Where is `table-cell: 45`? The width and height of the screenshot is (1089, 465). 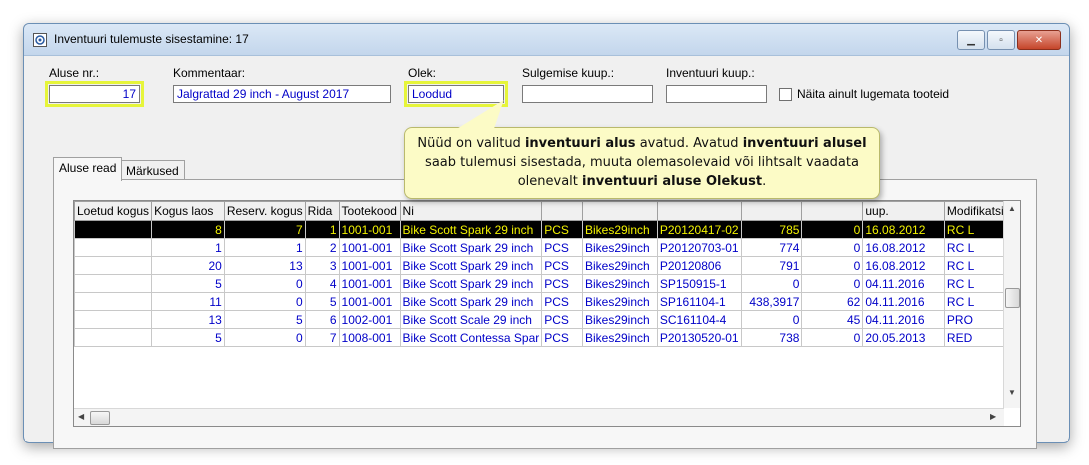 table-cell: 45 is located at coordinates (832, 319).